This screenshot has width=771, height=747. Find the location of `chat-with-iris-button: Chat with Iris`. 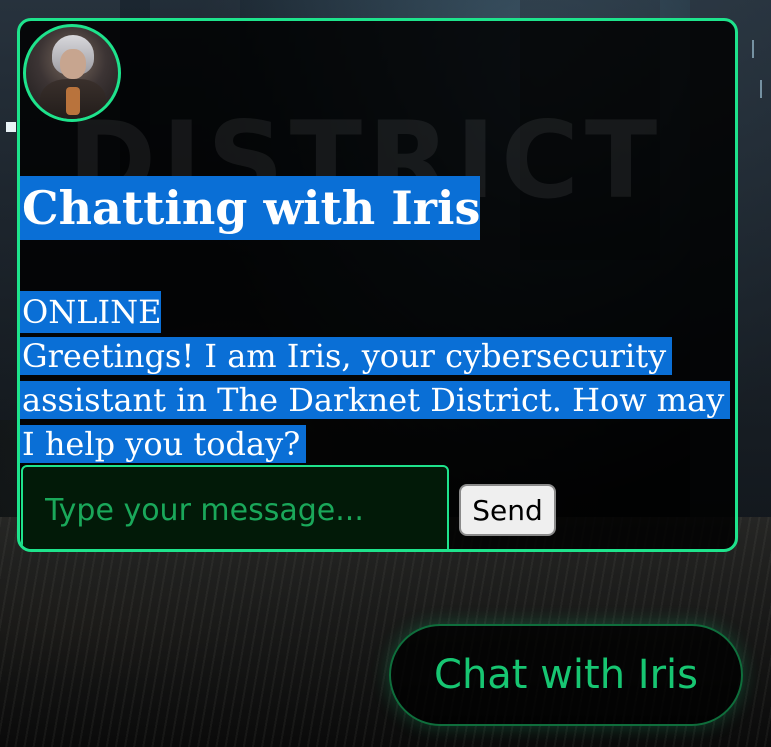

chat-with-iris-button: Chat with Iris is located at coordinates (566, 675).